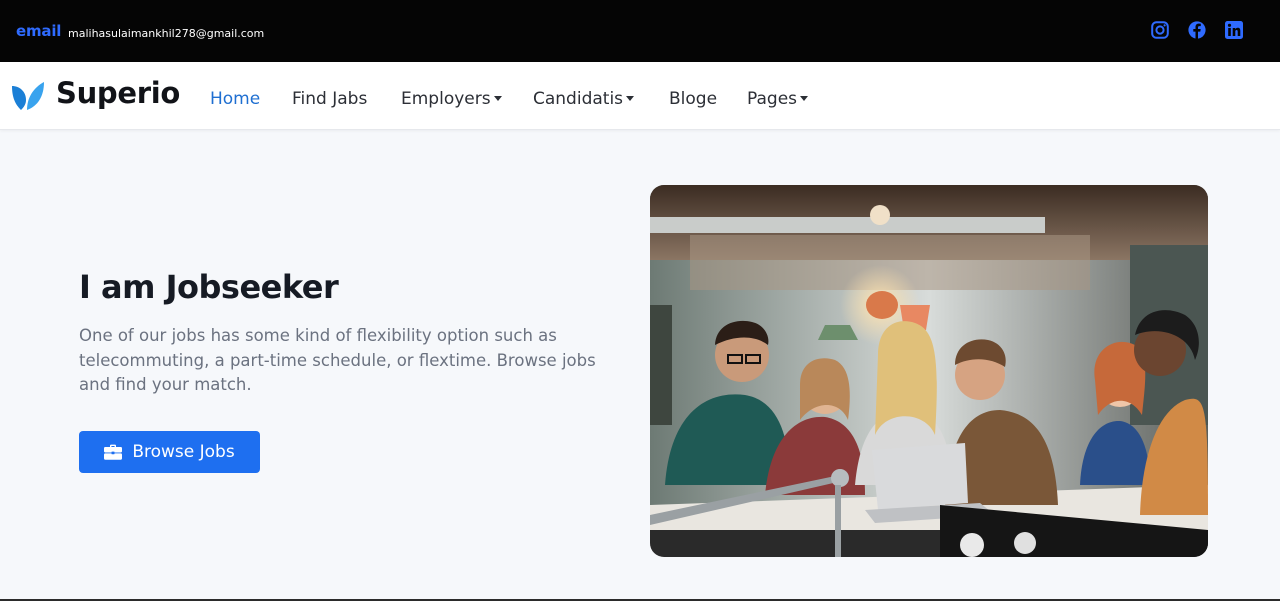 The width and height of the screenshot is (1280, 601). Describe the element at coordinates (772, 99) in the screenshot. I see `nav-pages-label: Pages` at that location.